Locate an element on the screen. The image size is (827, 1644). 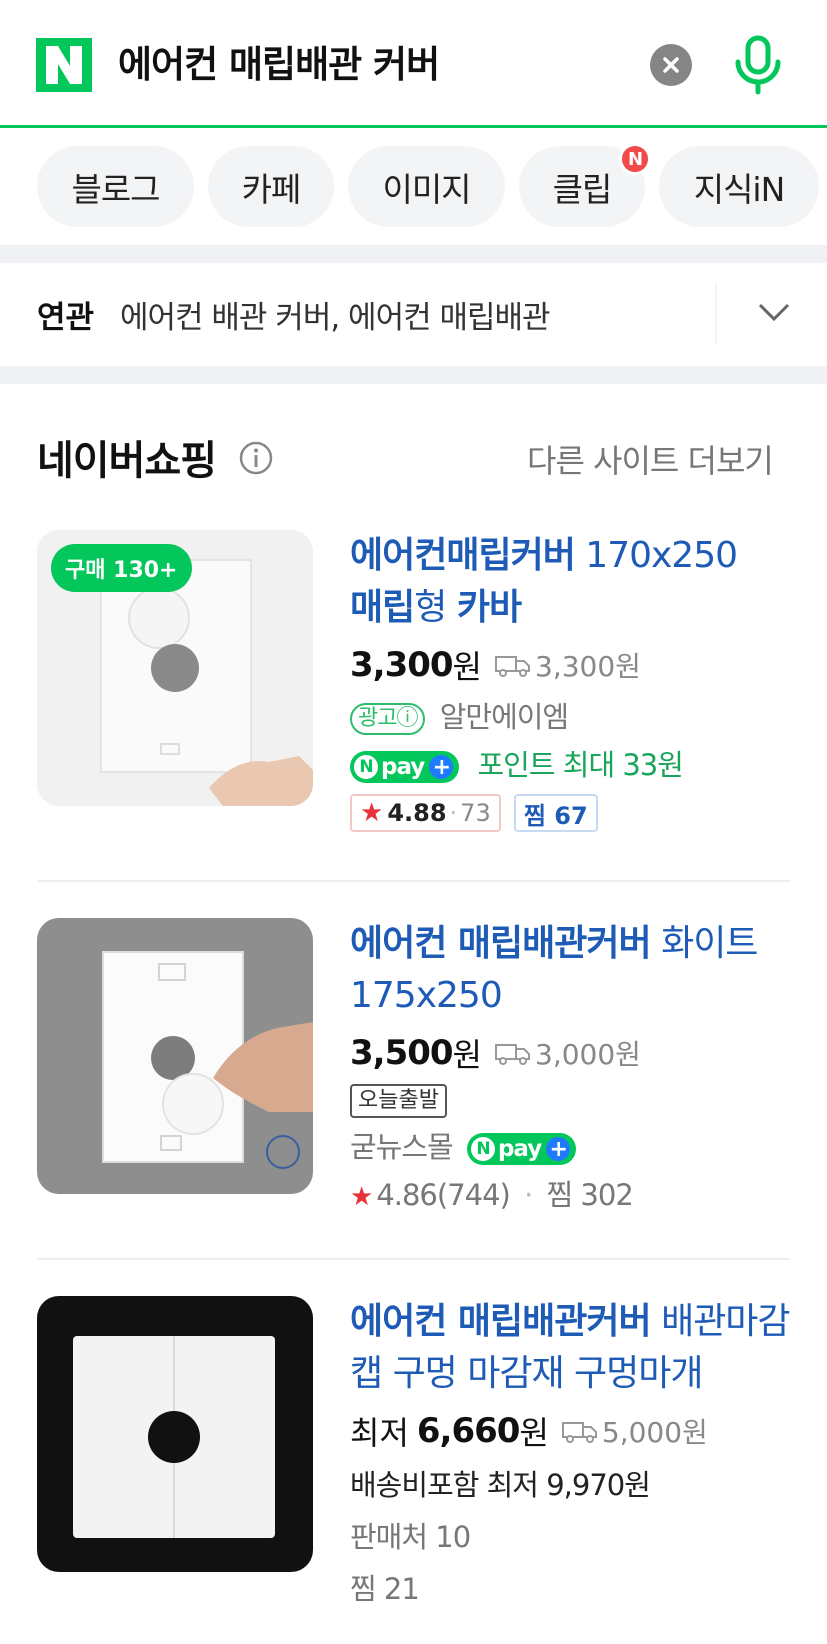
price-row: 3,500 원 3,000원 is located at coordinates (495, 1053).